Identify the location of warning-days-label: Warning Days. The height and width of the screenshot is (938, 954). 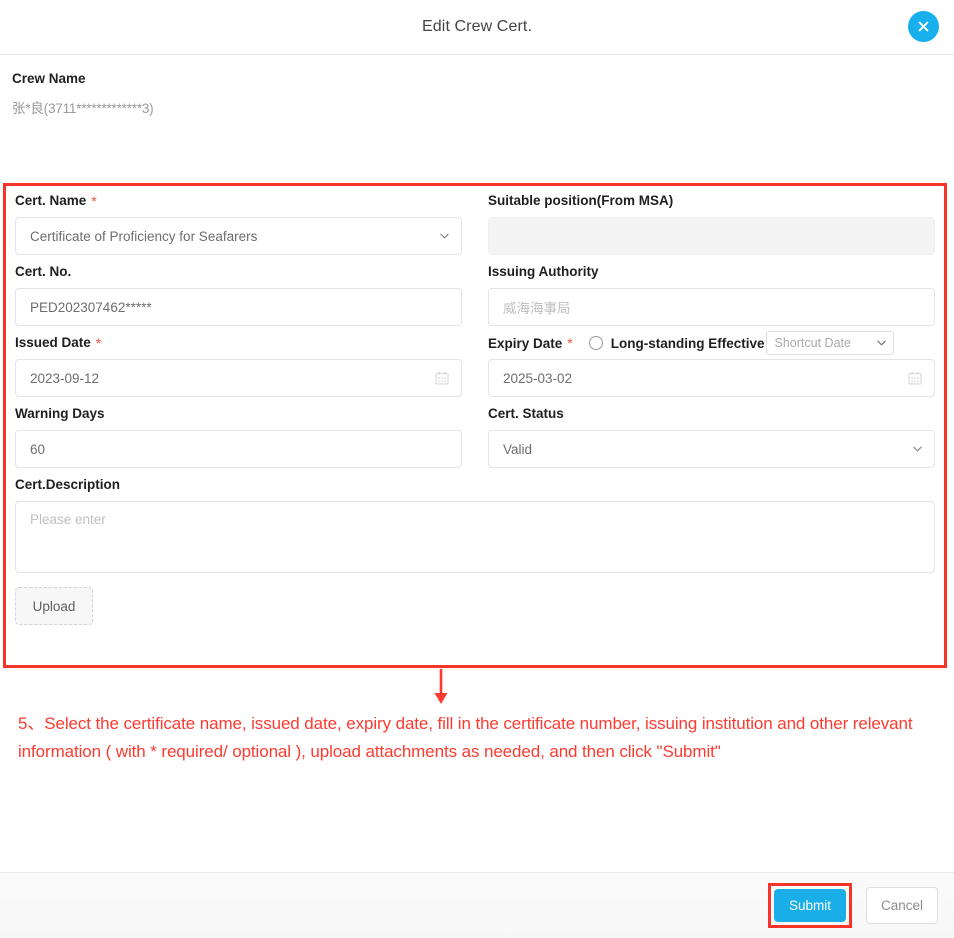
(238, 414).